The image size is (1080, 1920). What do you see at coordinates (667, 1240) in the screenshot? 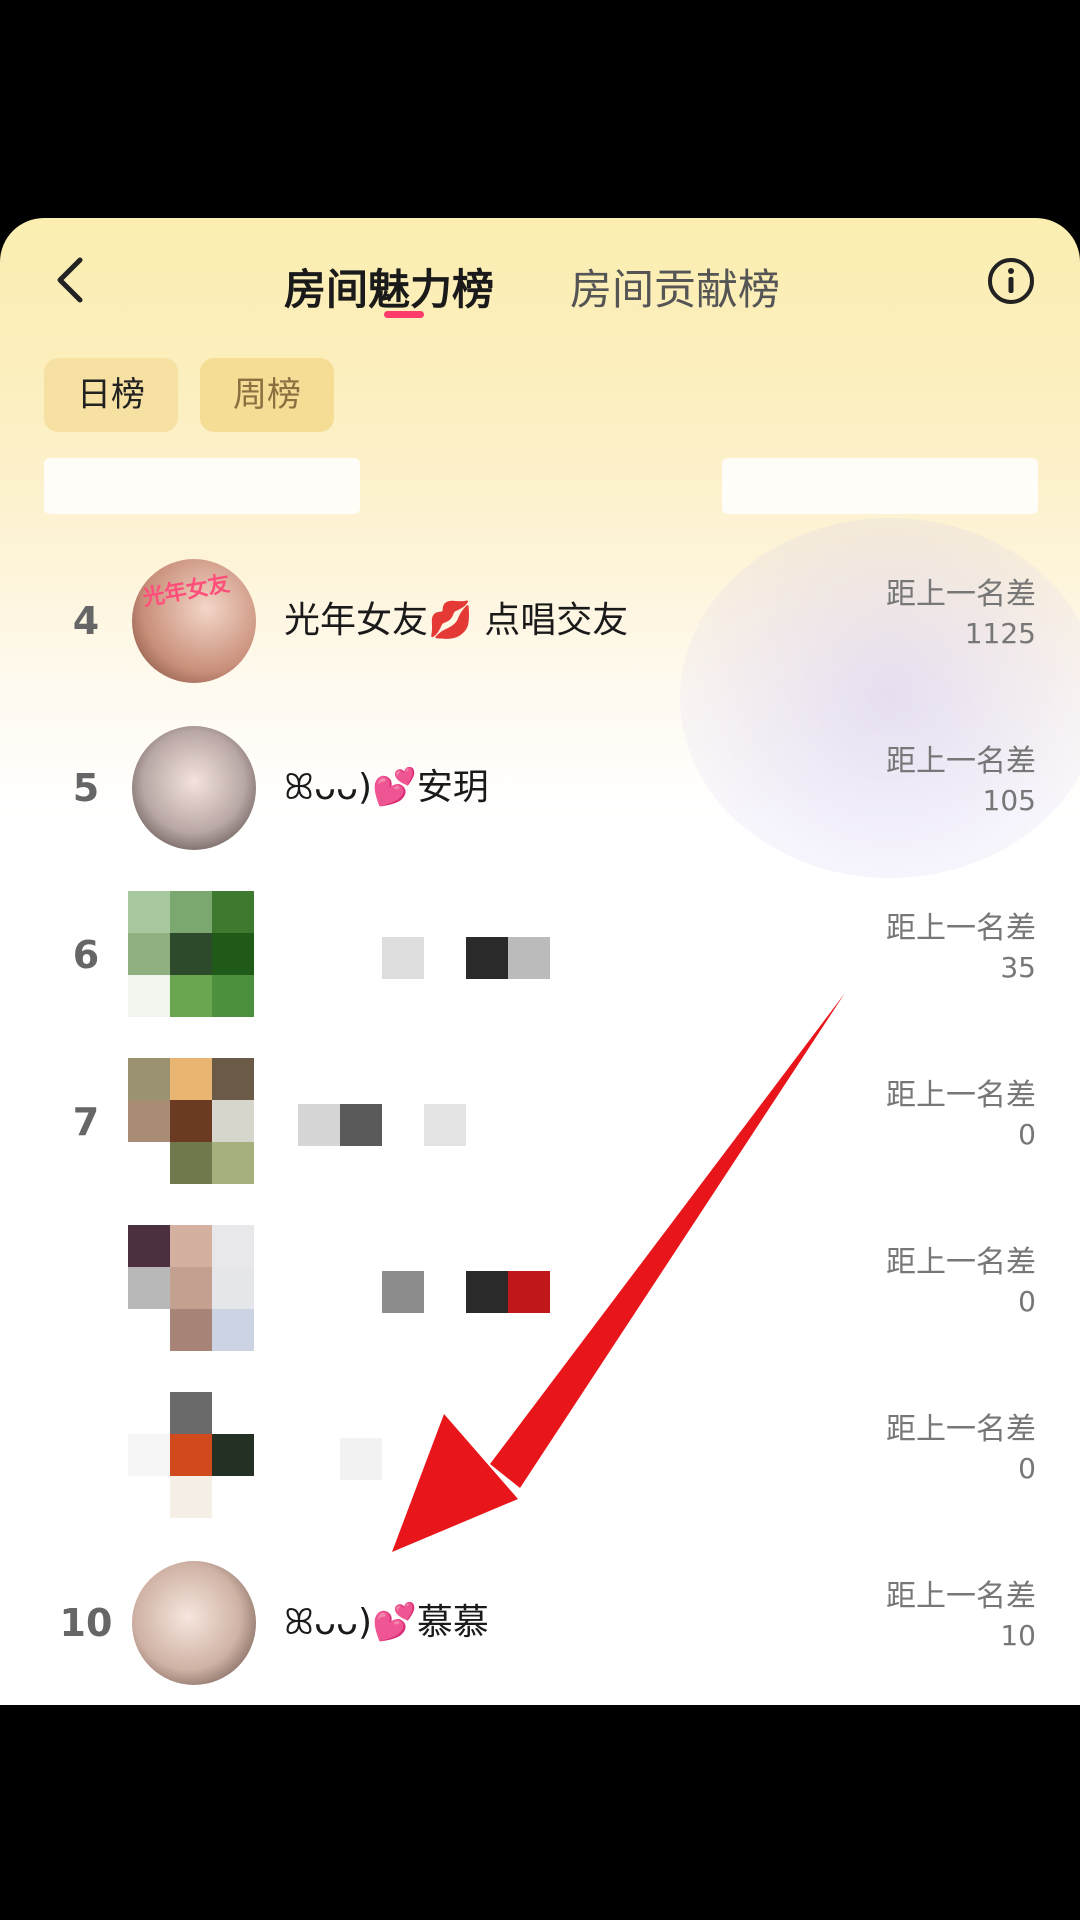
I see `arrow-shaft` at bounding box center [667, 1240].